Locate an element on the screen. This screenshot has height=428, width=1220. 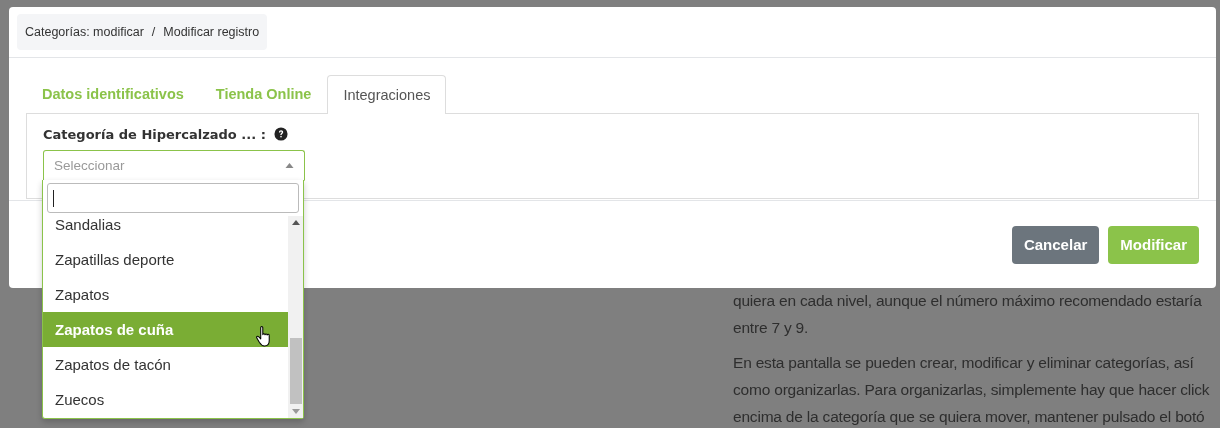
scroll-up-icon is located at coordinates (295, 222).